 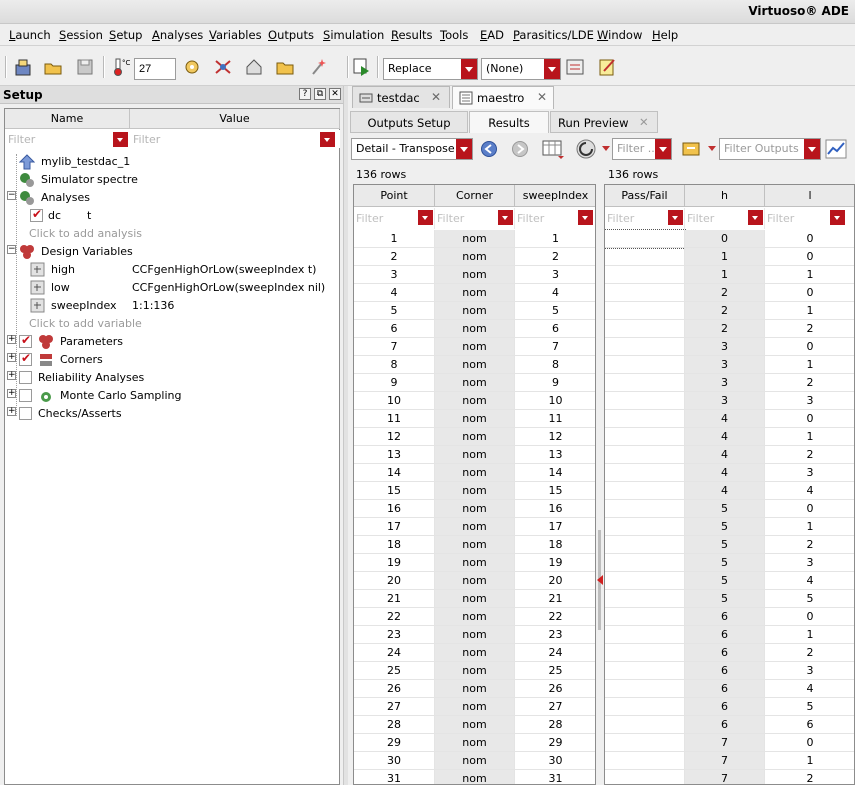 I want to click on table-row: 19 nom 19, so click(x=474, y=563).